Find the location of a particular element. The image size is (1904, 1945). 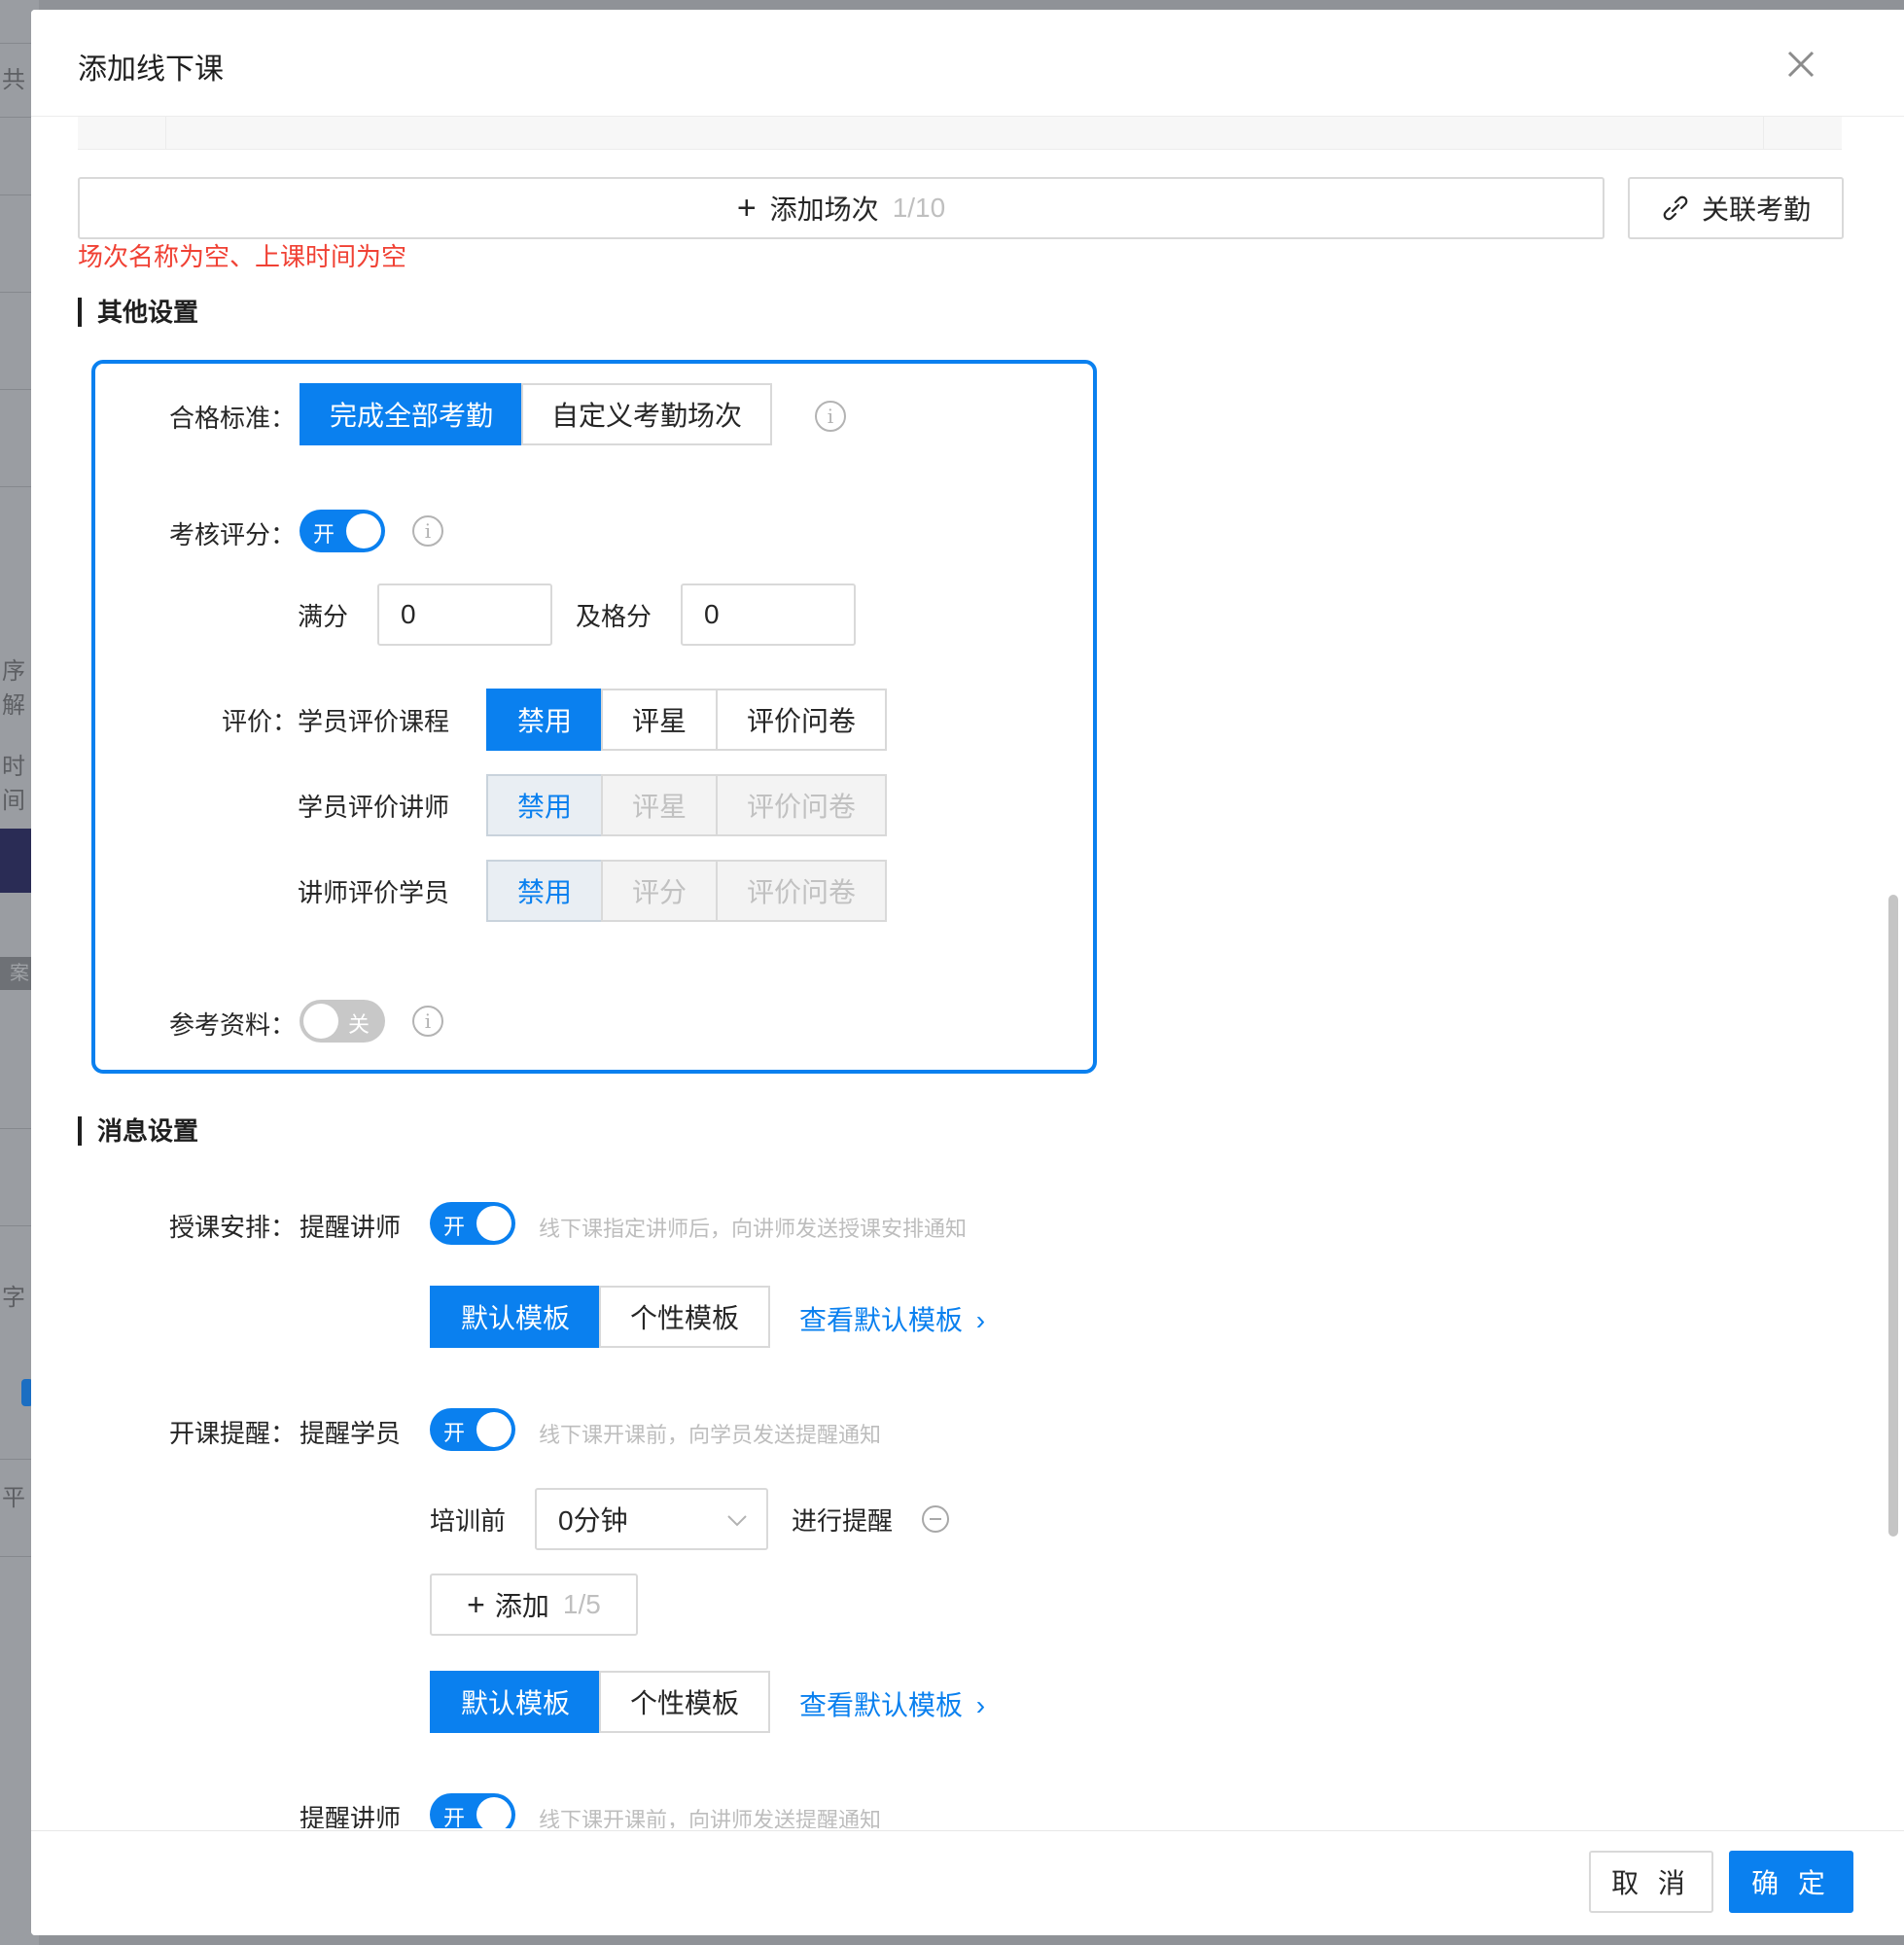

add-session-count: 1/10 is located at coordinates (919, 208).